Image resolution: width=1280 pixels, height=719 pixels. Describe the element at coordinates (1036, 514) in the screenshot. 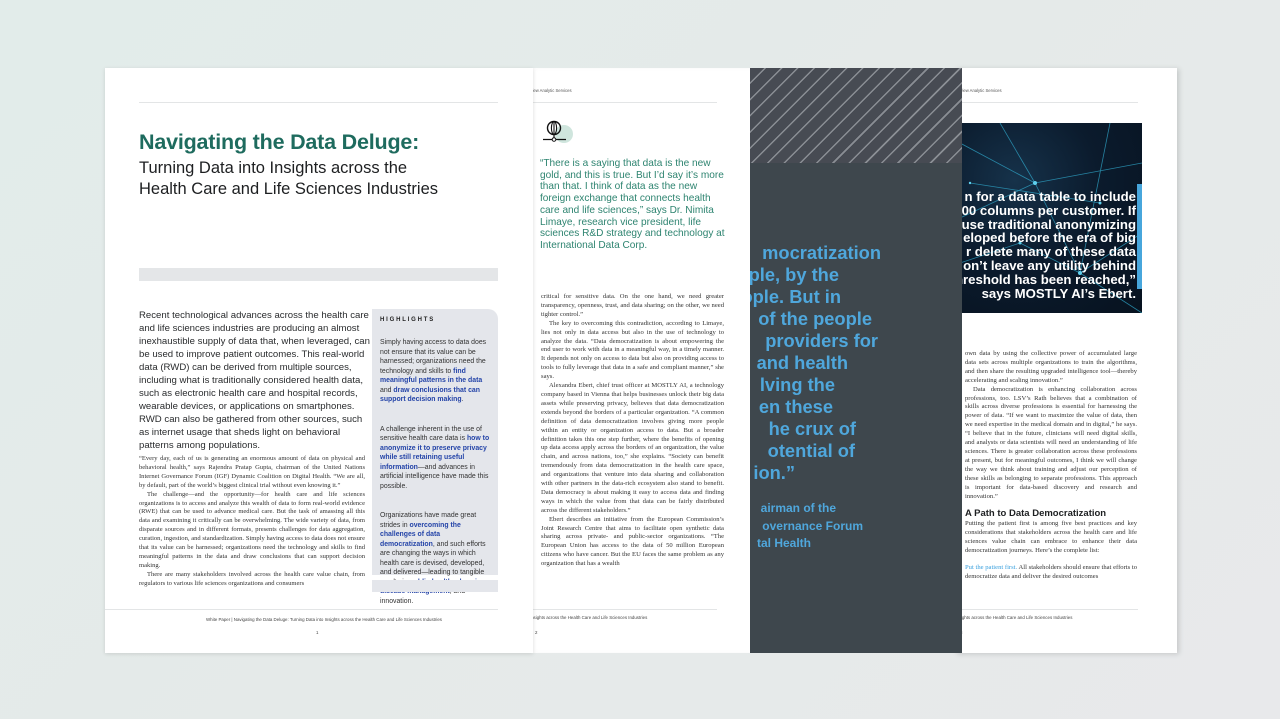

I see `section-heading: A Path to Data Democratization` at that location.